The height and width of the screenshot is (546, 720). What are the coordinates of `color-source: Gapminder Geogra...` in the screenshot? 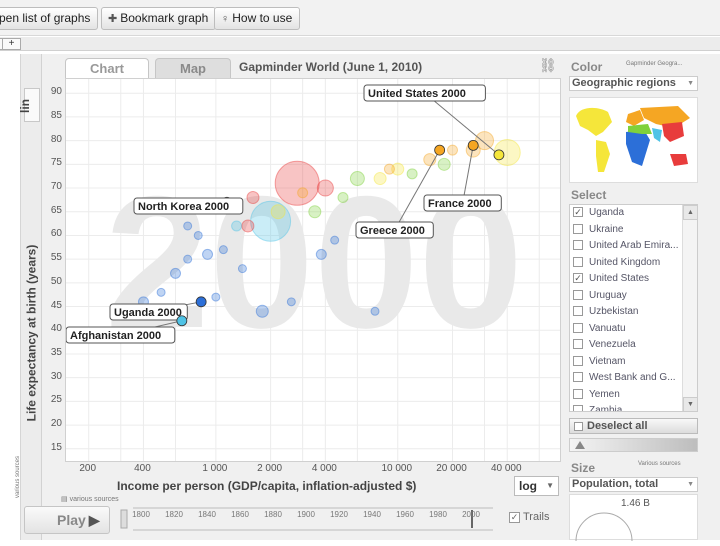 It's located at (654, 64).